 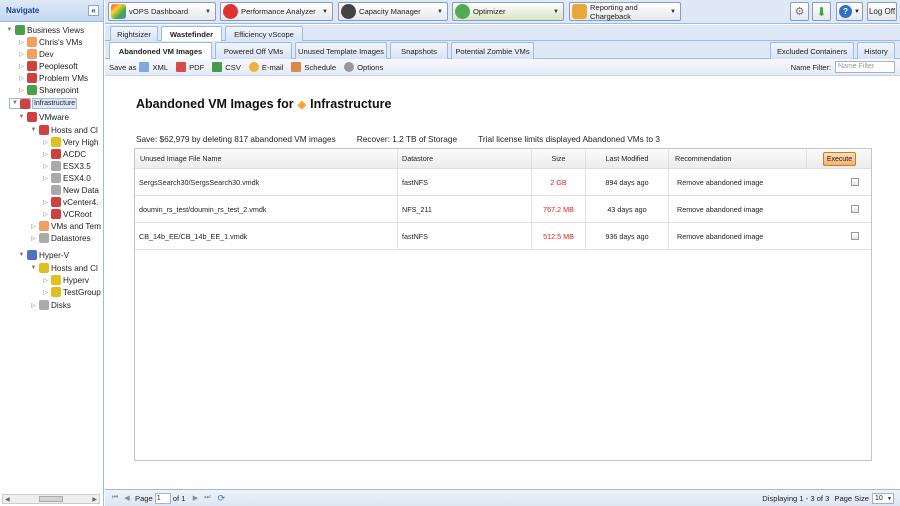 What do you see at coordinates (60, 238) in the screenshot?
I see `tree-node: ▷ Datastores` at bounding box center [60, 238].